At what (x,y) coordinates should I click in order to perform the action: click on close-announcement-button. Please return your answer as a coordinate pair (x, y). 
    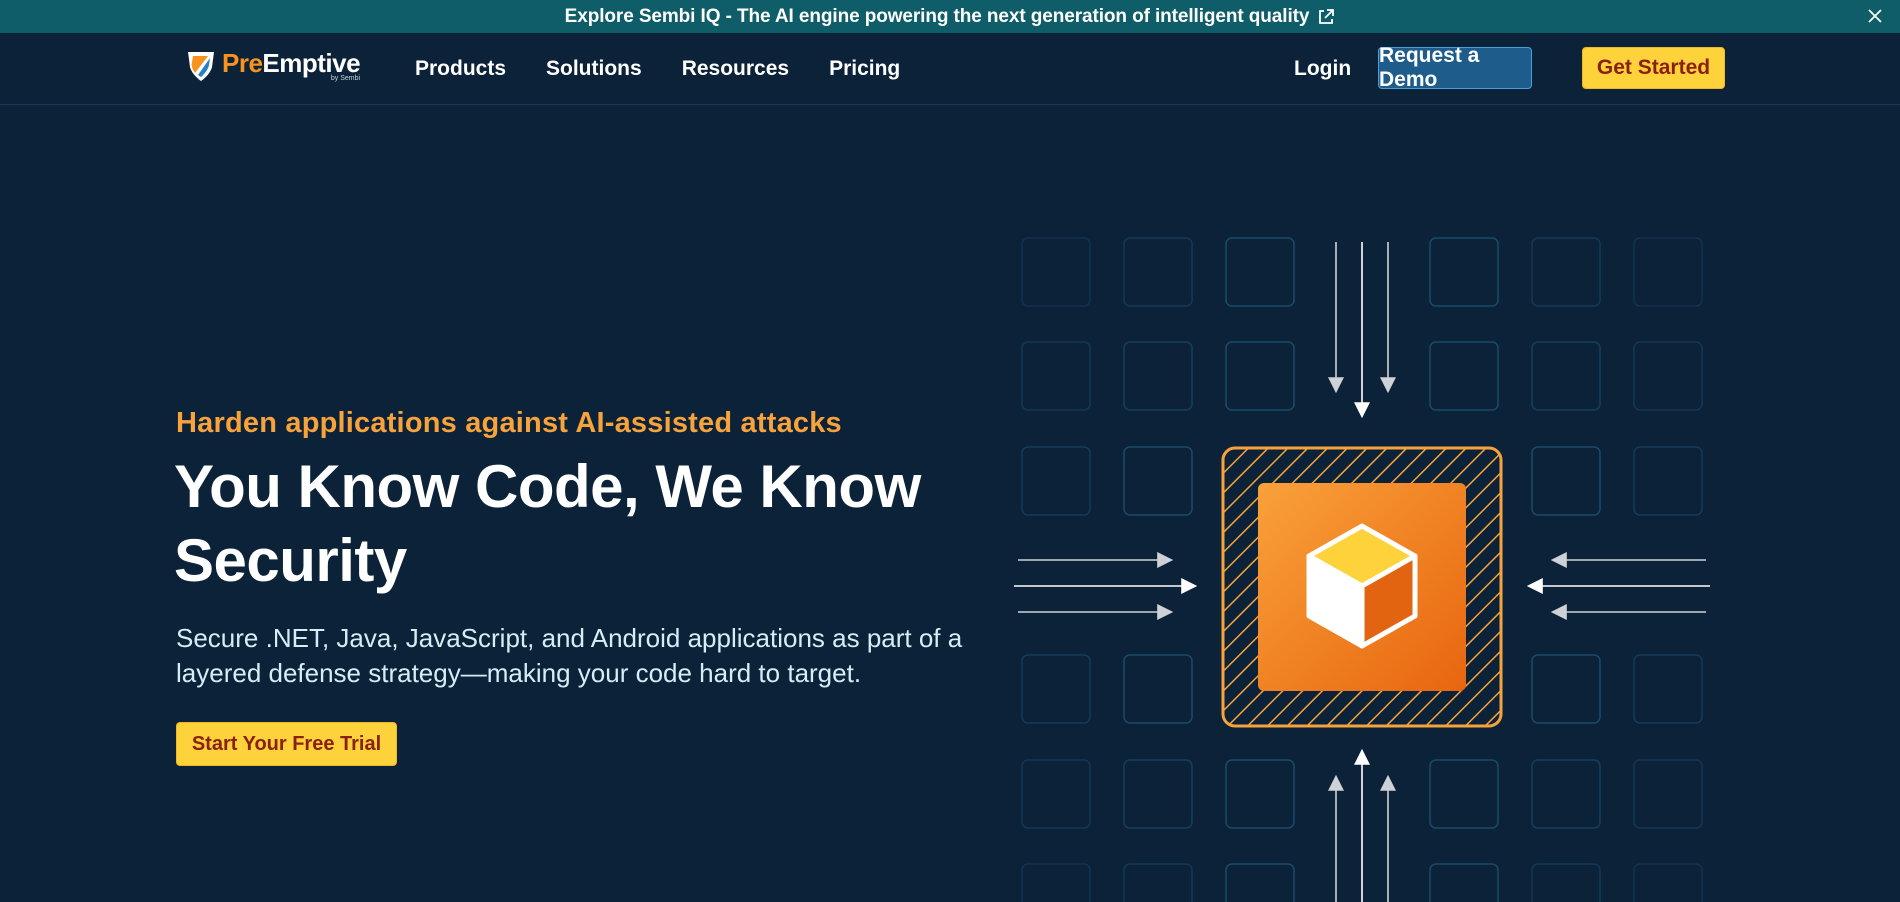
    Looking at the image, I should click on (1875, 16).